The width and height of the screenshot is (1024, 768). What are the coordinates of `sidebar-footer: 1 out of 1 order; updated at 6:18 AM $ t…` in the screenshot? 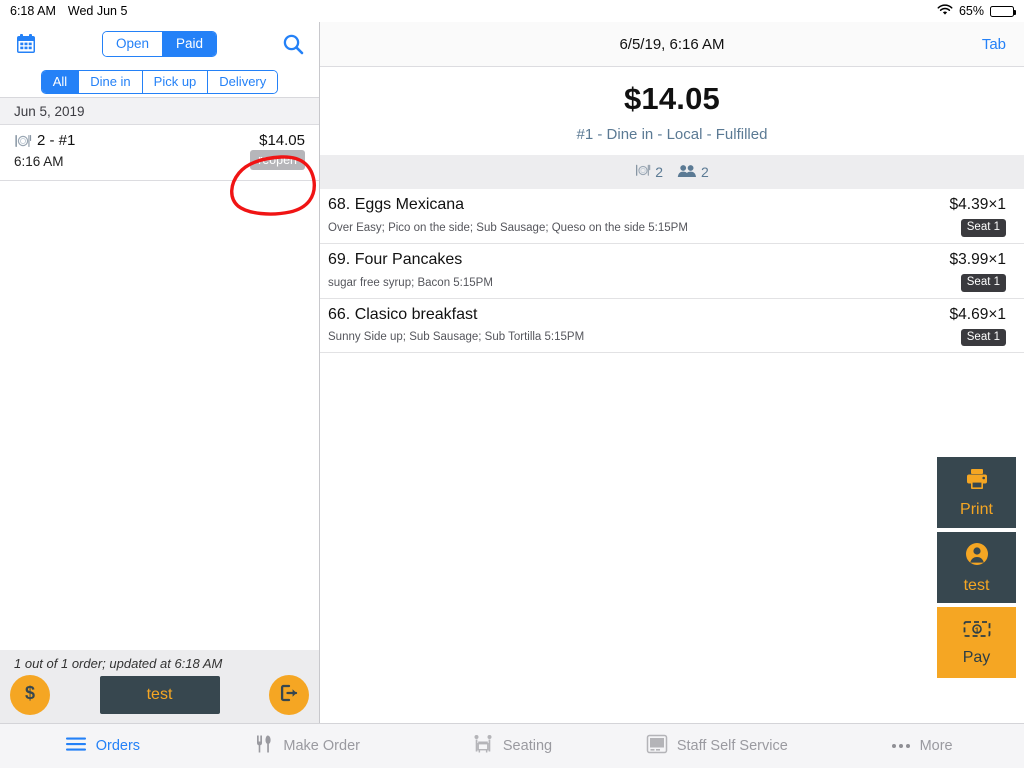 It's located at (159, 686).